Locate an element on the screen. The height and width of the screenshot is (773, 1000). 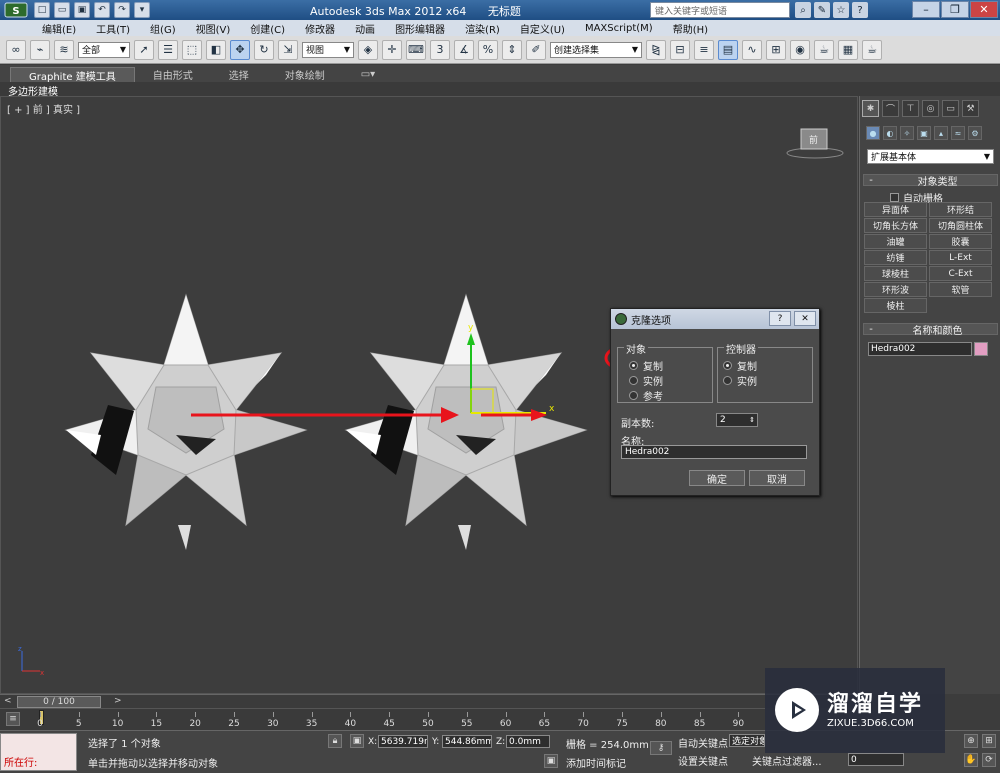
app-logo-icon: S is located at coordinates (16, 10).